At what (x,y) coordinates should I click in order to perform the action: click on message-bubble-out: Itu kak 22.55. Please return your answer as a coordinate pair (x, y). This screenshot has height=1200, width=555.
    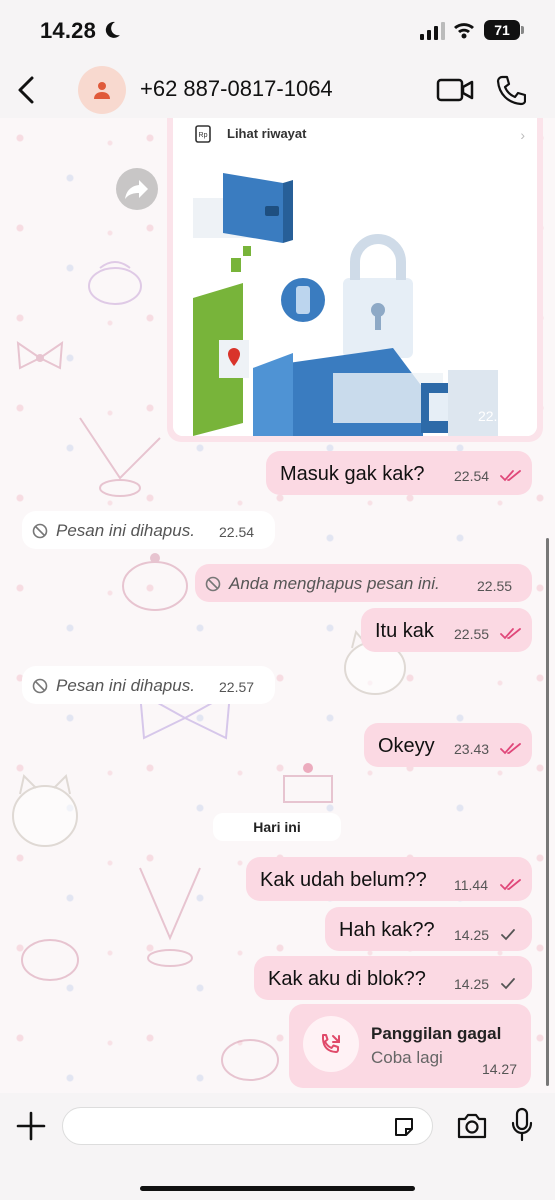
    Looking at the image, I should click on (446, 630).